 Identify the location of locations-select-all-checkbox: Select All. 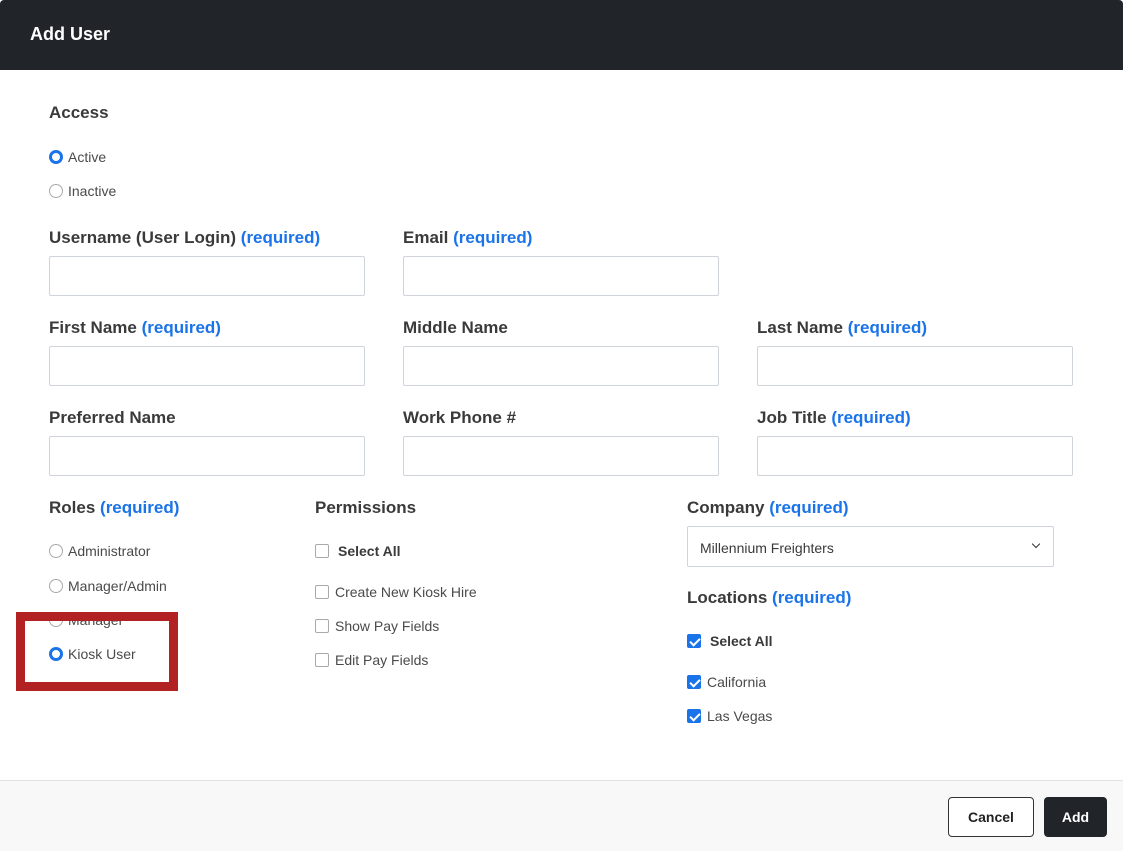
(730, 641).